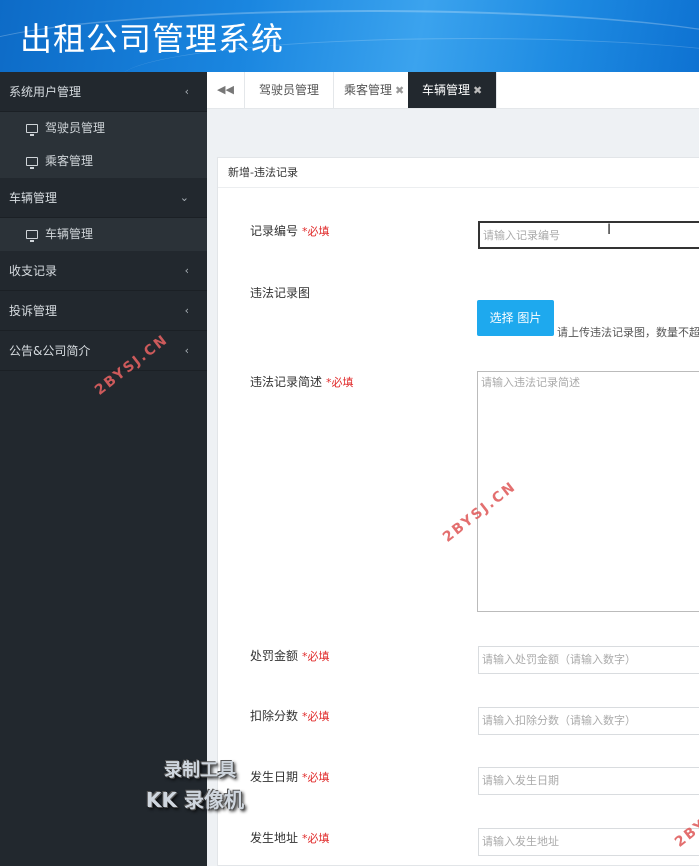  I want to click on app-title: 出租公司管理系统, so click(152, 39).